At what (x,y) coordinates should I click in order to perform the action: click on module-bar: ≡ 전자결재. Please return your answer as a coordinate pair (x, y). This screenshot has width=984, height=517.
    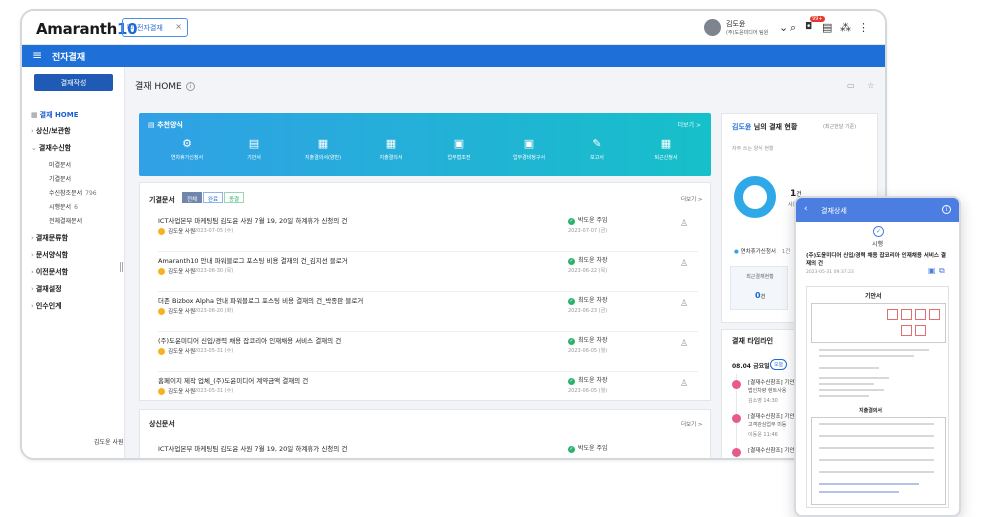
    Looking at the image, I should click on (453, 56).